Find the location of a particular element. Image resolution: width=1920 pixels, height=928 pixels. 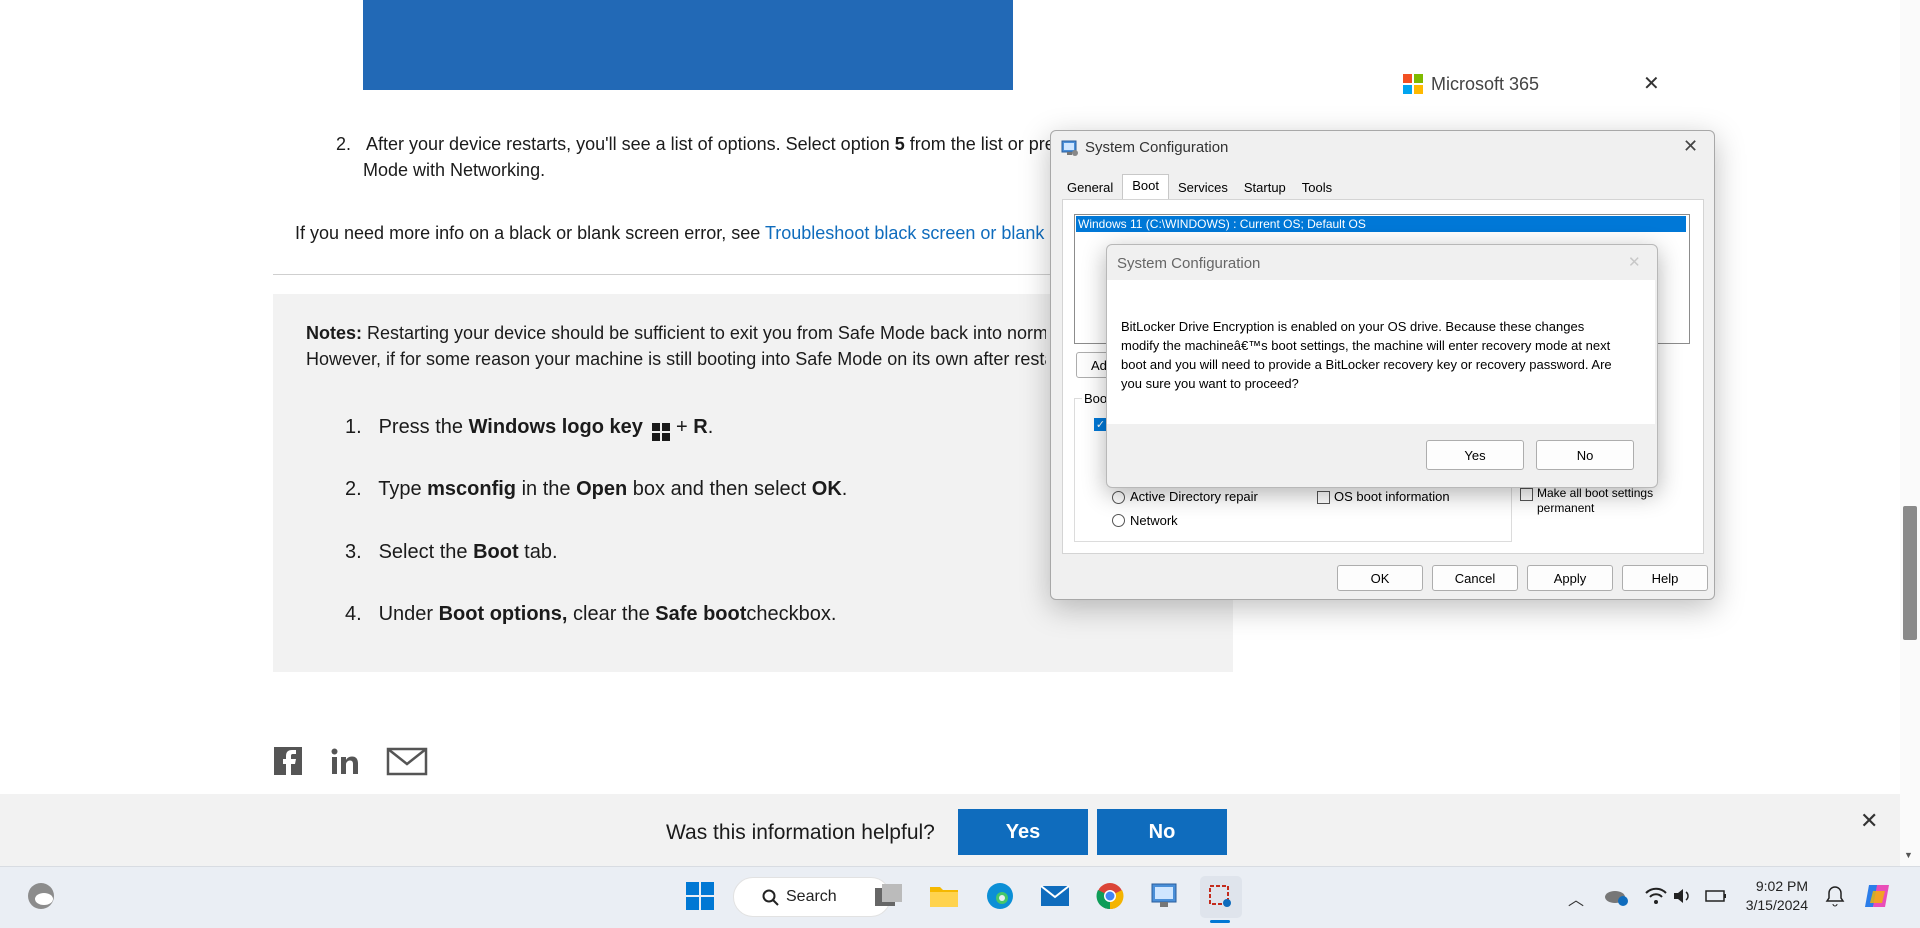

list-text: Type is located at coordinates (403, 489).